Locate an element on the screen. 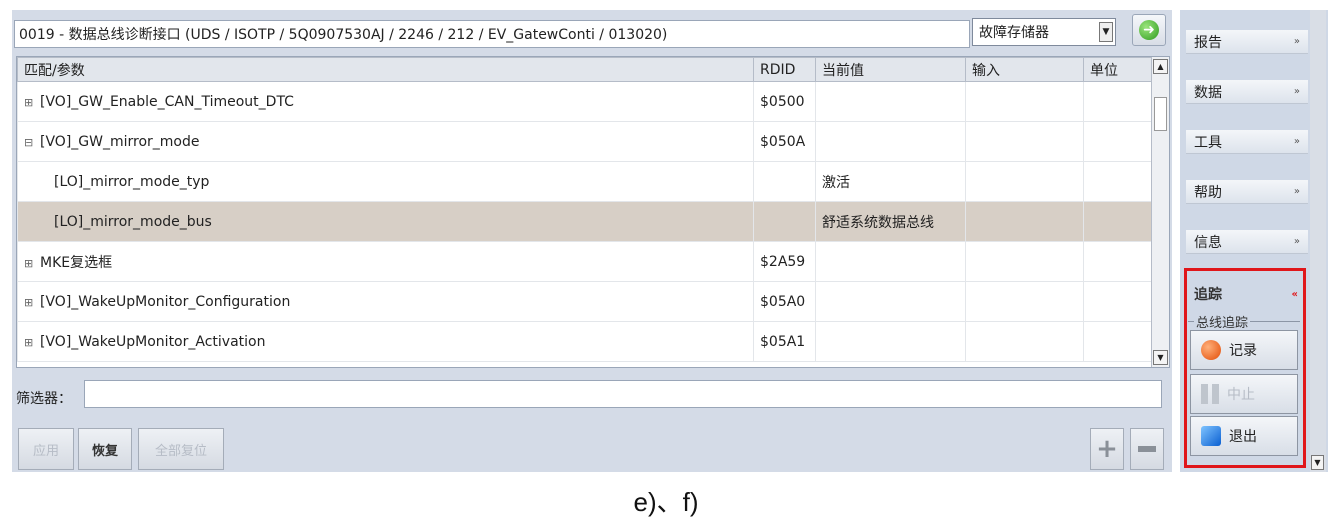  exit-icon is located at coordinates (1211, 436).